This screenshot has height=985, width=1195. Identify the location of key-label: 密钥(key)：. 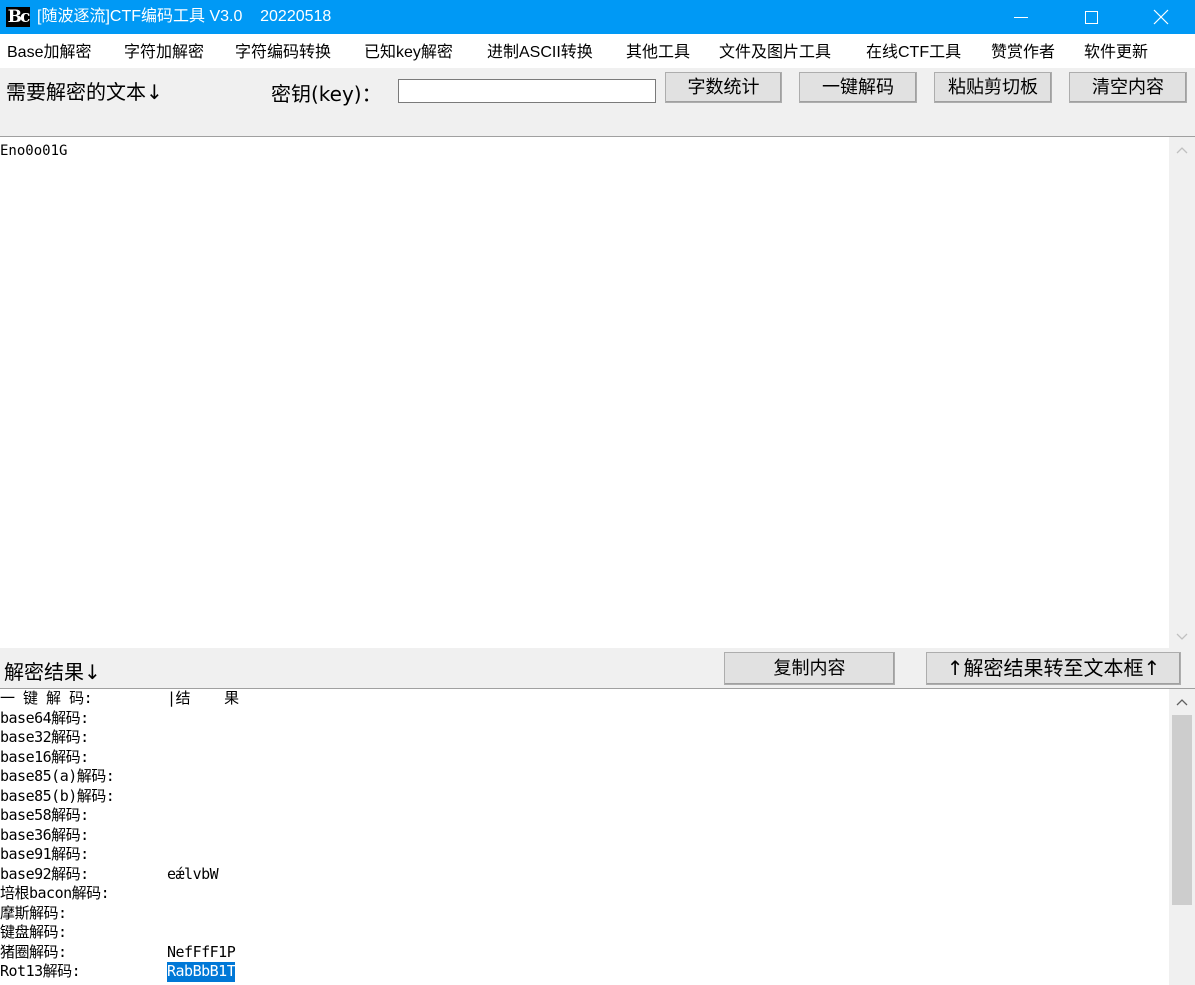
(326, 94).